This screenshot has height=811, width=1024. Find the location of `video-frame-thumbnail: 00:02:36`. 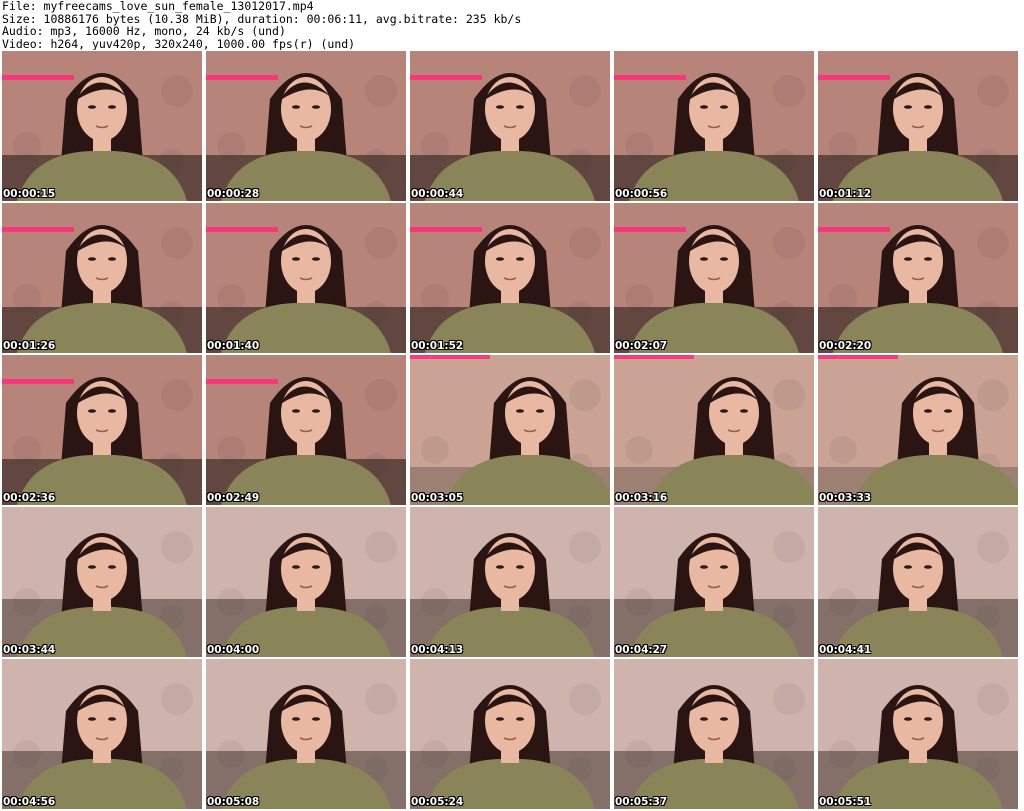

video-frame-thumbnail: 00:02:36 is located at coordinates (102, 430).